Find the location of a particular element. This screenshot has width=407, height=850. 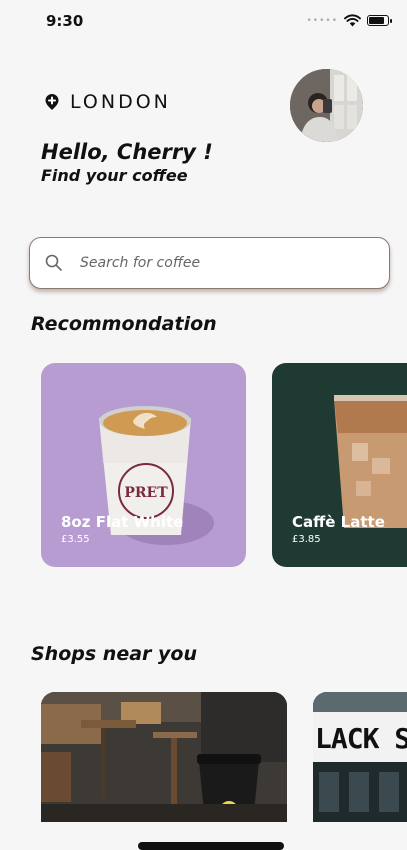

location: LONDON is located at coordinates (107, 102).